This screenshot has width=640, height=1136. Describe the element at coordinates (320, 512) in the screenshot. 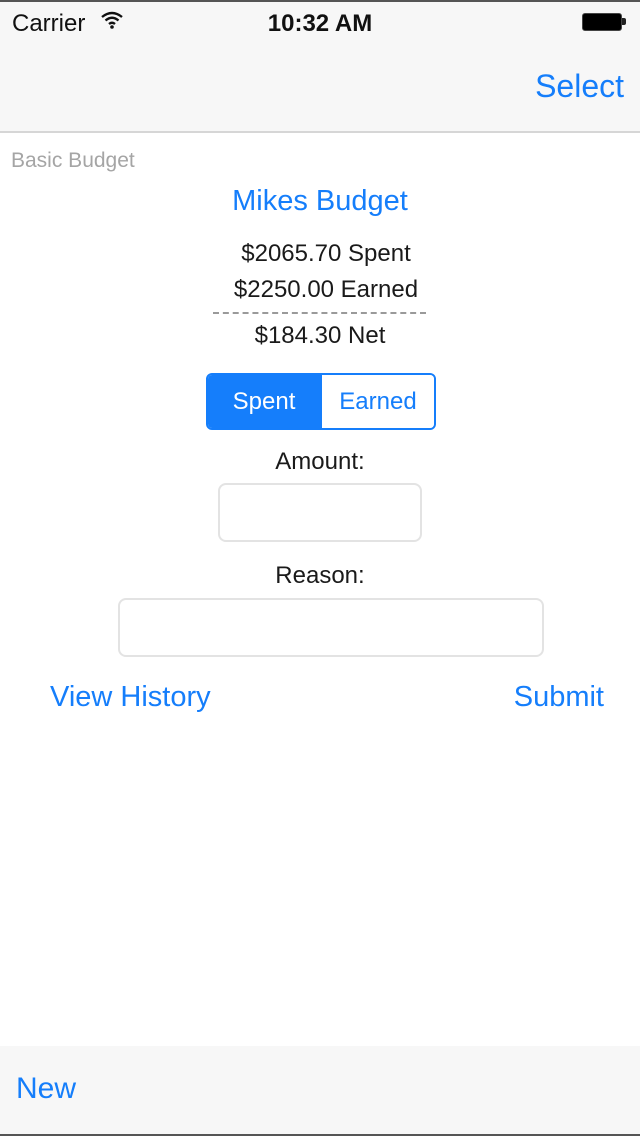

I see `amount-input` at that location.